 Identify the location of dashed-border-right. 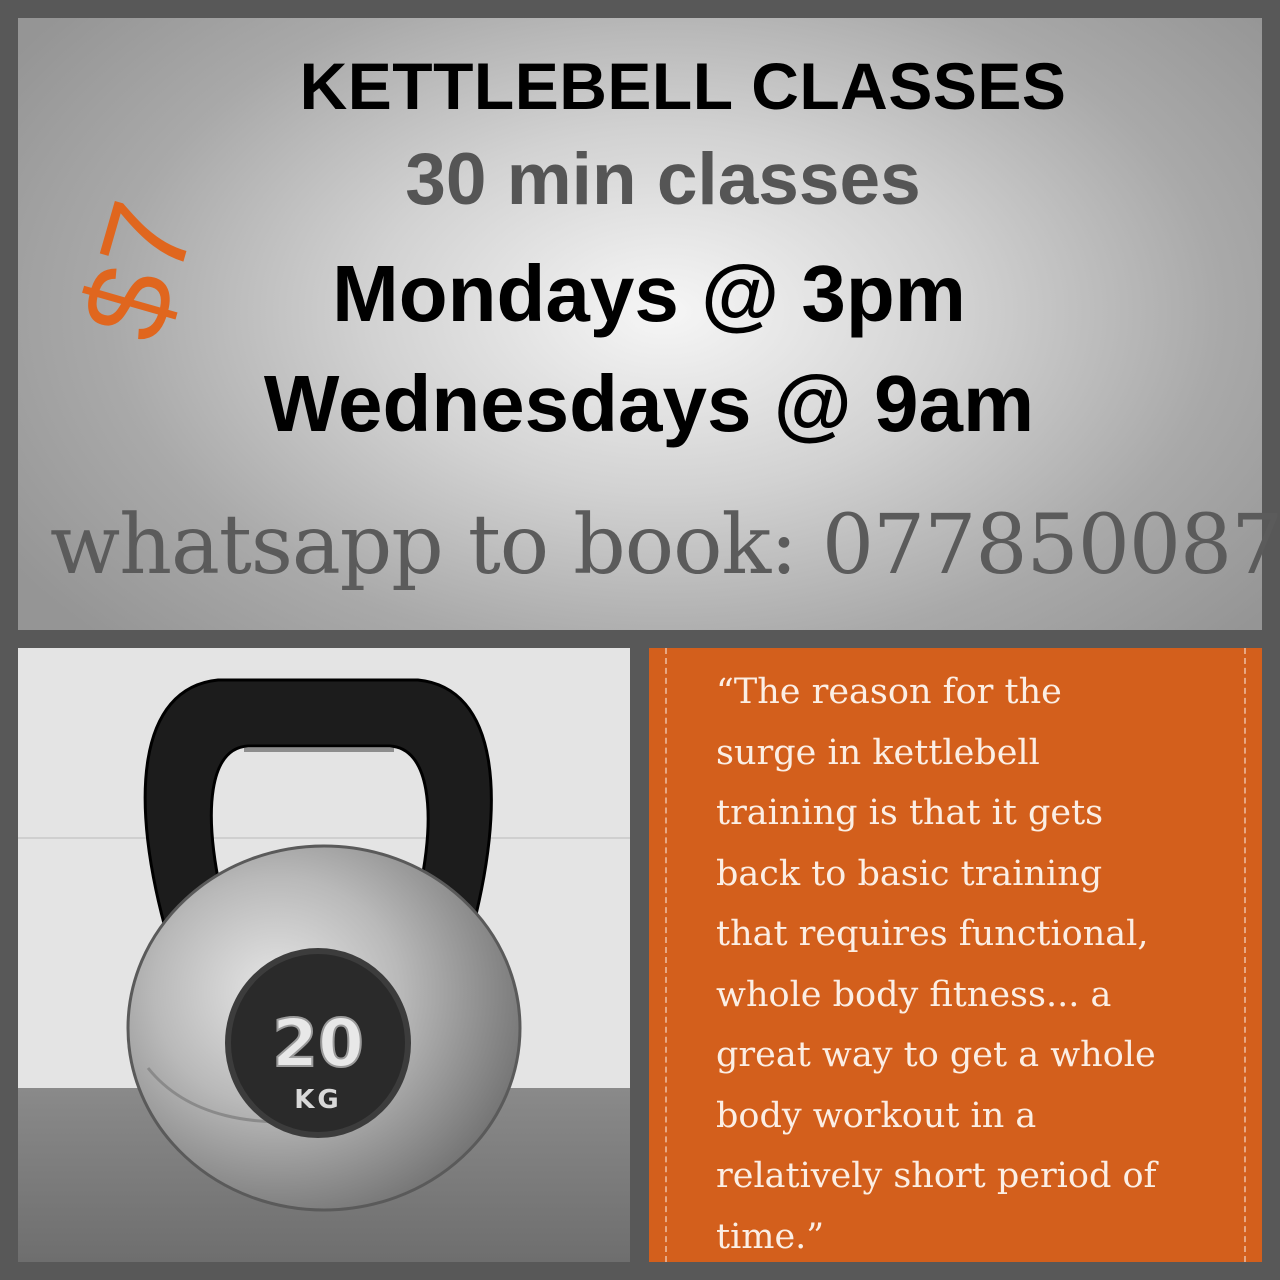
(1245, 955).